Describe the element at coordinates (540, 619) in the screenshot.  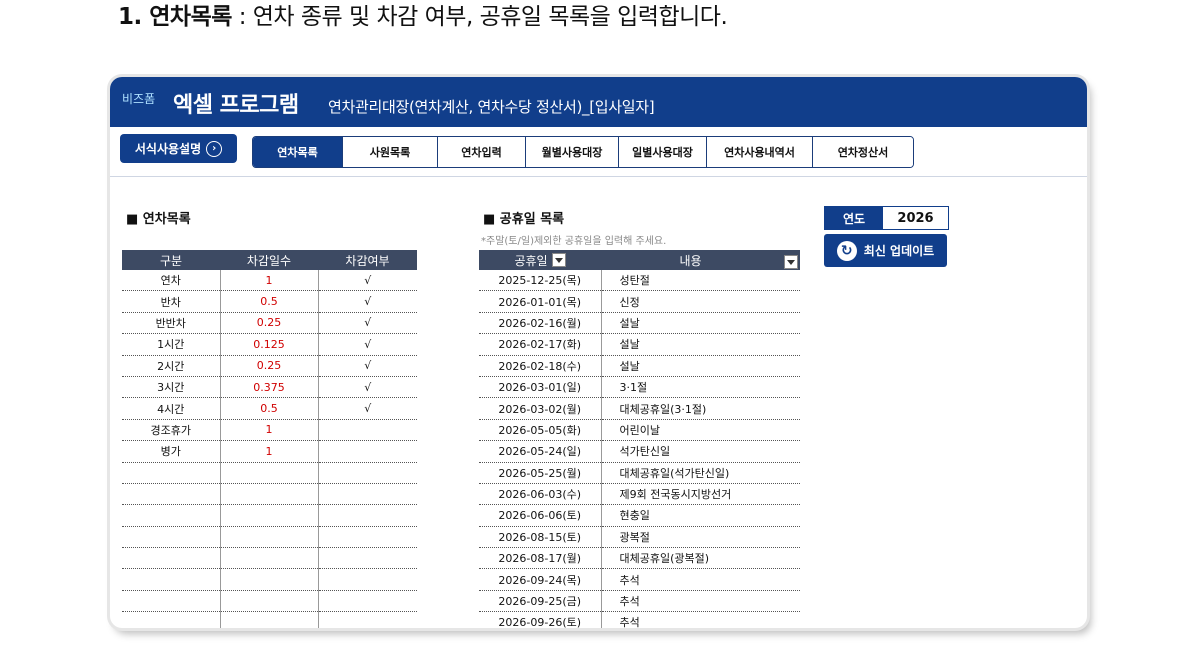
I see `table-cell: 2026-09-26(토)` at that location.